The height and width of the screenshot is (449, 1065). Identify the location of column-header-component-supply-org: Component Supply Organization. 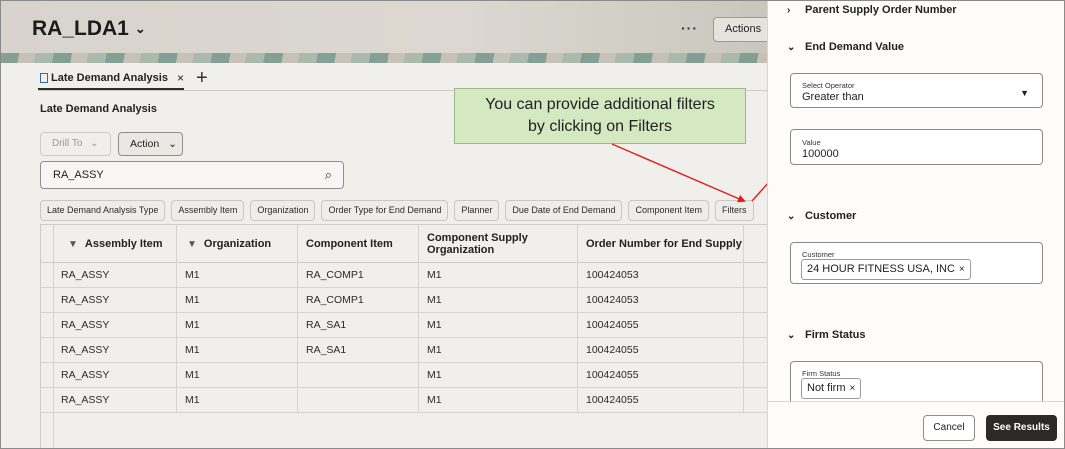
(498, 244).